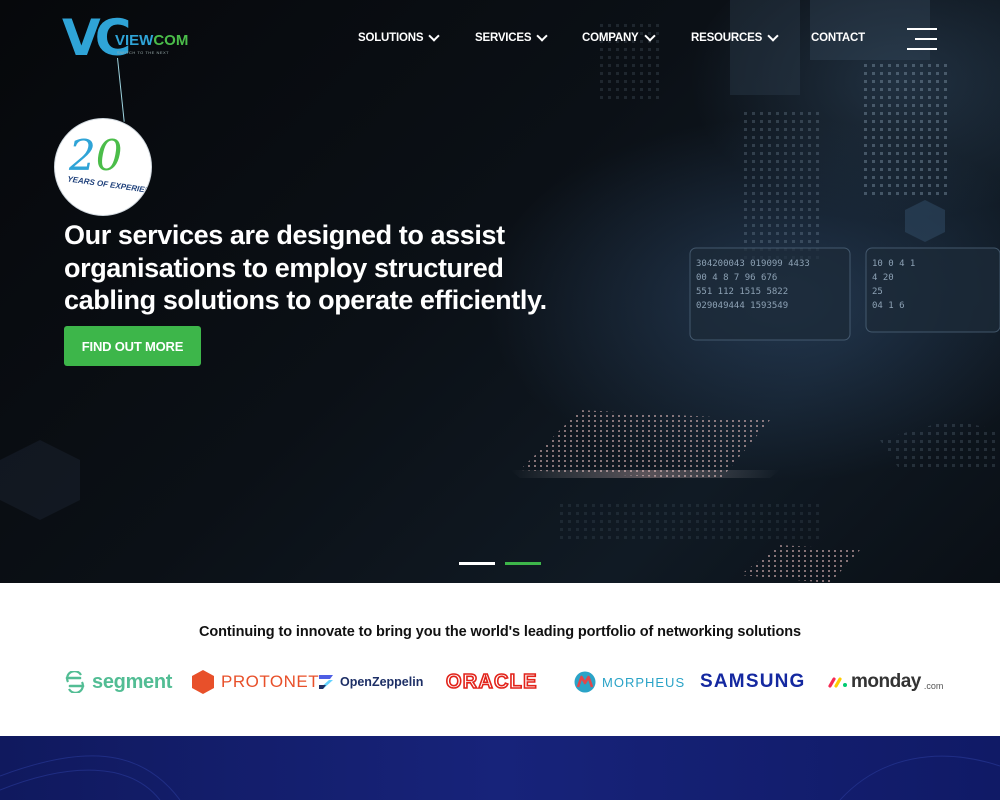 The height and width of the screenshot is (800, 1000). I want to click on monday-wordmark: monday, so click(886, 681).